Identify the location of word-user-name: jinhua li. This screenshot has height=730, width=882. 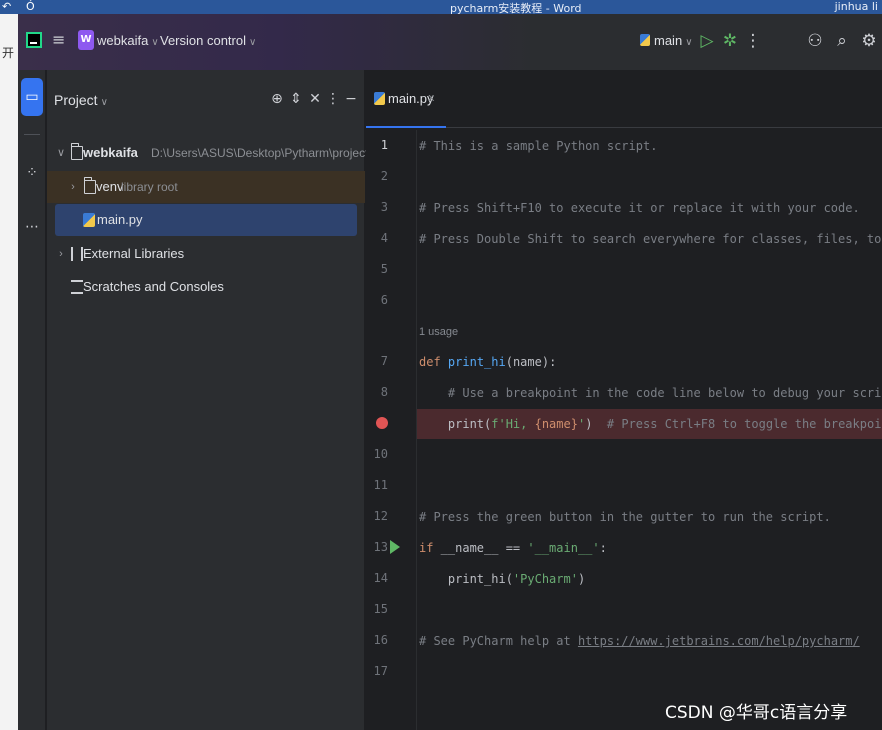
(856, 6).